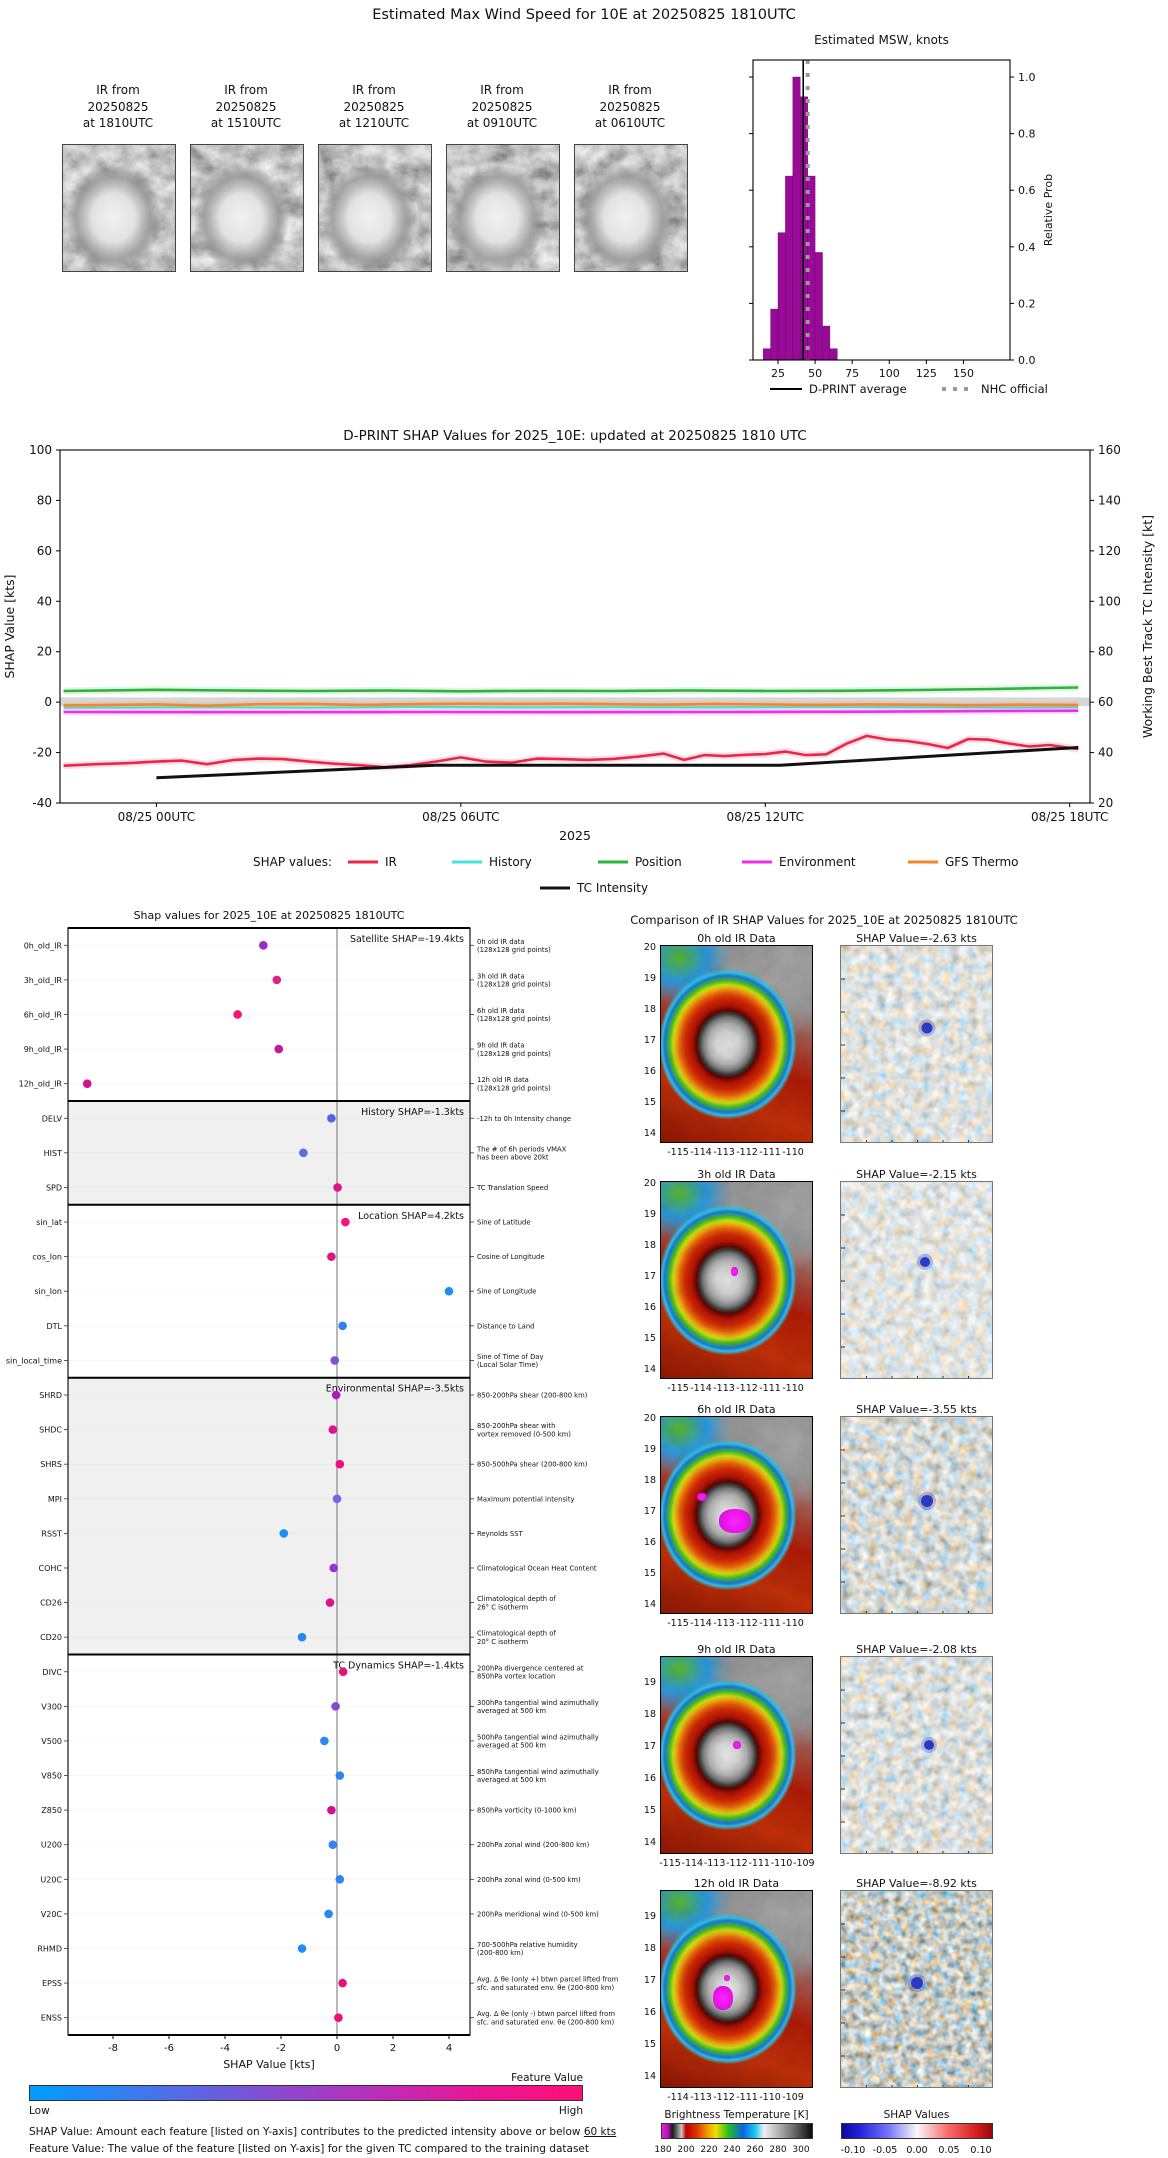  Describe the element at coordinates (949, 2150) in the screenshot. I see `shap-tick-label: 0.05` at that location.